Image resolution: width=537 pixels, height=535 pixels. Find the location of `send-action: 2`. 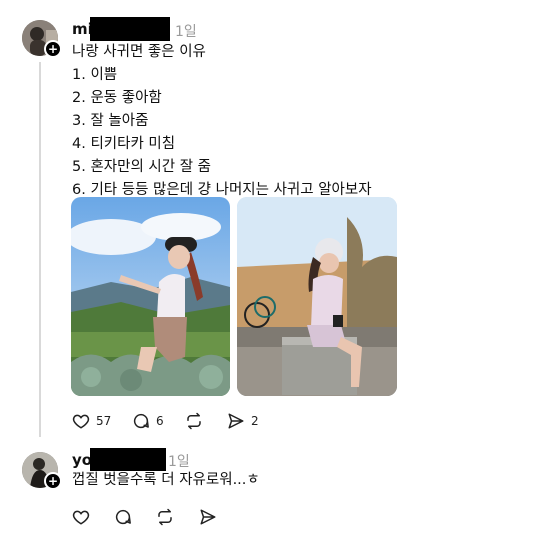

send-action: 2 is located at coordinates (243, 421).